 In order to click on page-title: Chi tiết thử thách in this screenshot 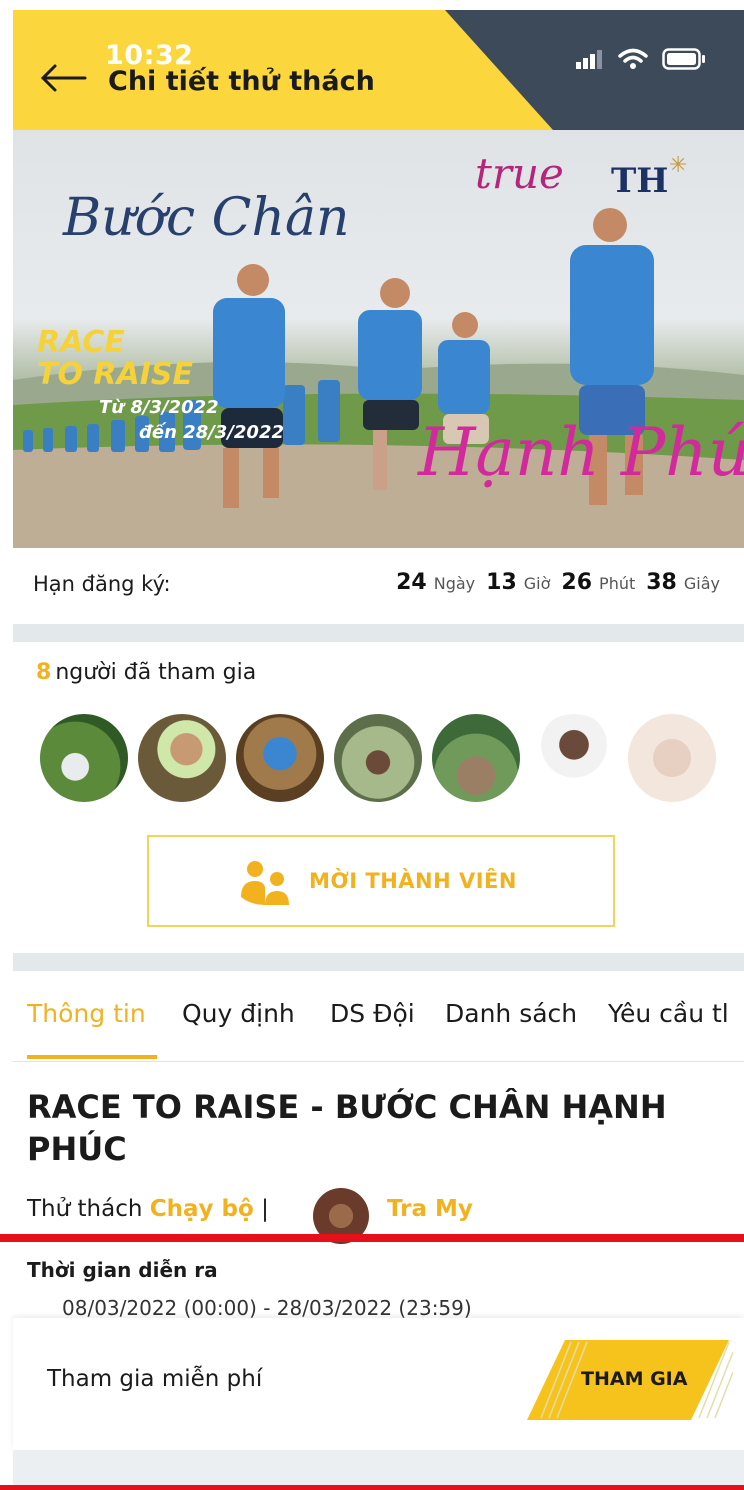, I will do `click(241, 81)`.